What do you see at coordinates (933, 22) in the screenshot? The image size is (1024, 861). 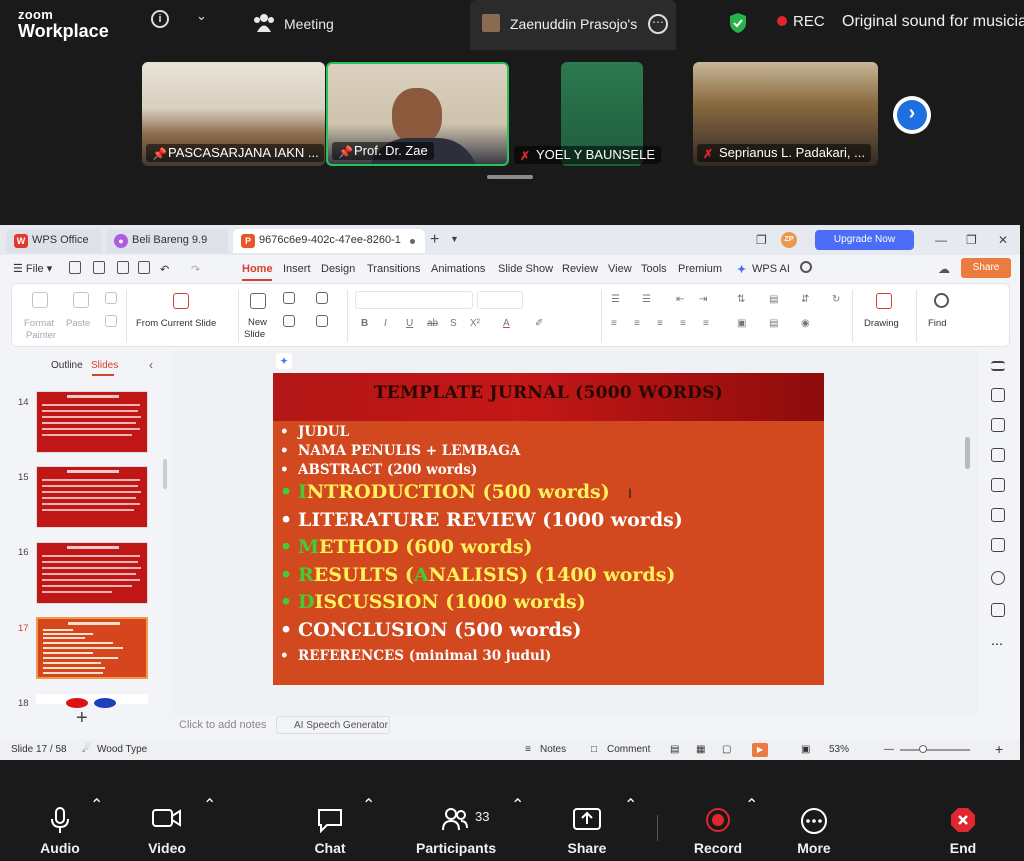 I see `original-sound-label: Original sound for musicians` at bounding box center [933, 22].